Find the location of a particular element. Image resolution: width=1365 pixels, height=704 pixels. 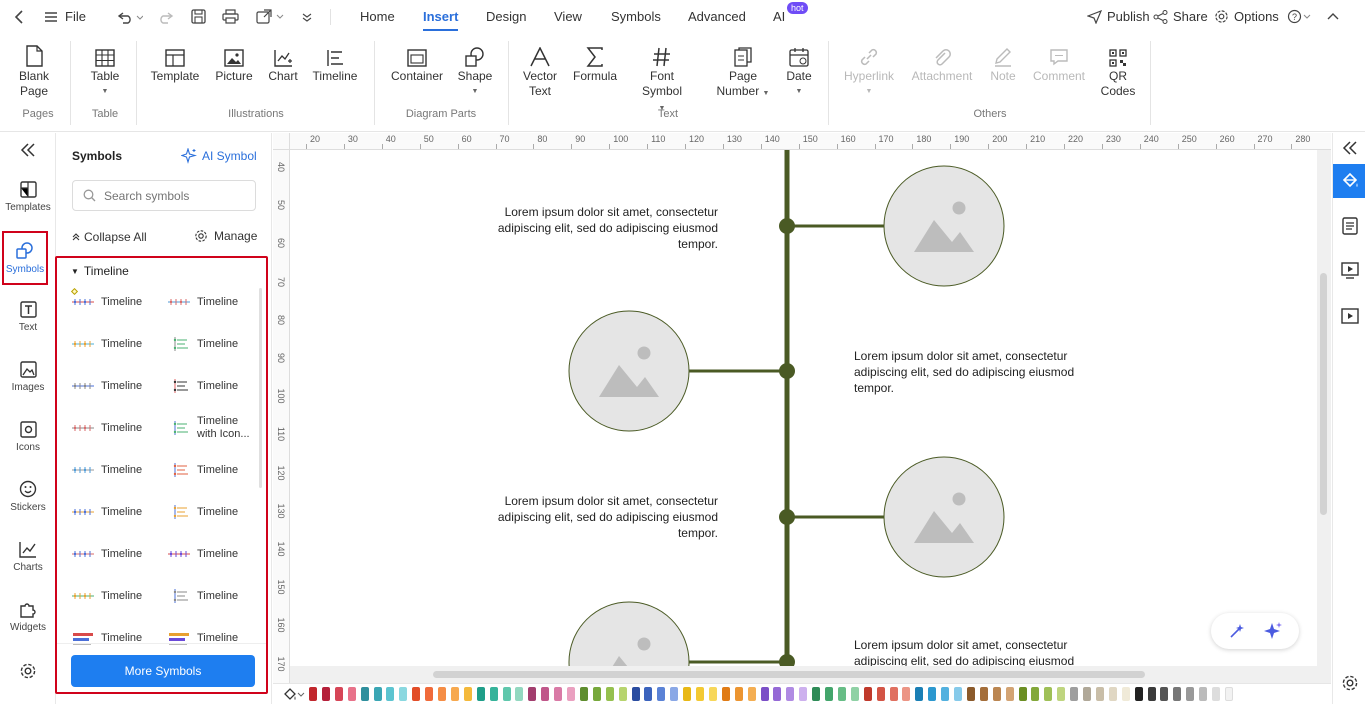

comment-button: Comment is located at coordinates (1059, 62).